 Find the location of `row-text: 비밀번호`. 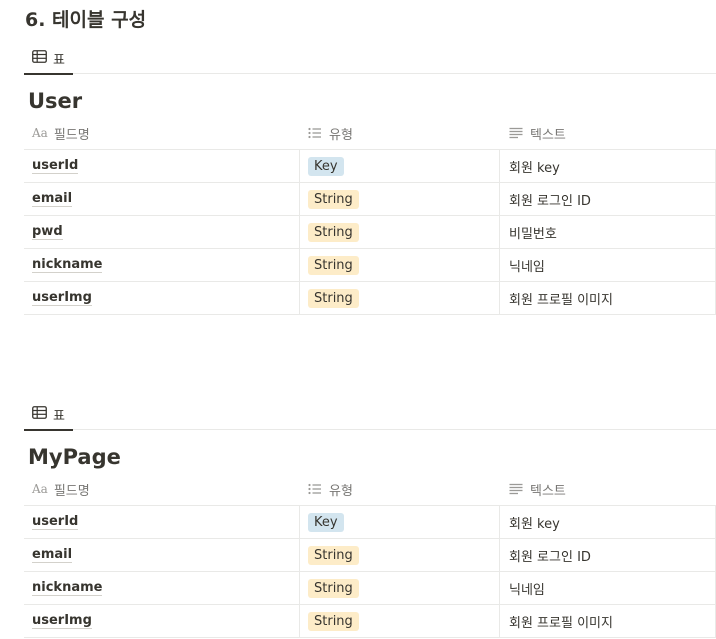

row-text: 비밀번호 is located at coordinates (533, 232).